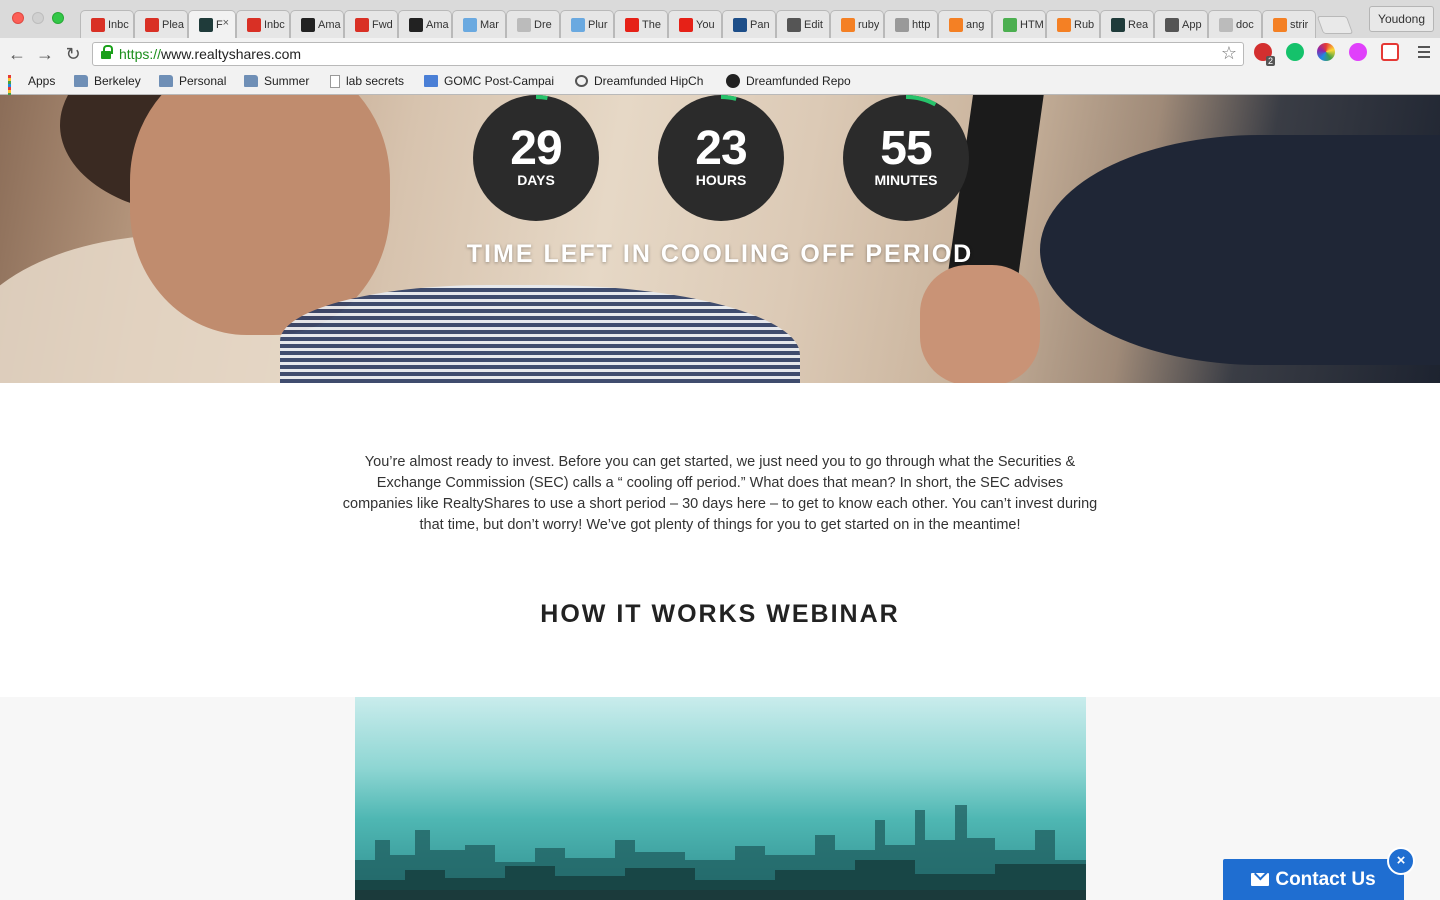  What do you see at coordinates (906, 148) in the screenshot?
I see `countdown-minutes-value: 55` at bounding box center [906, 148].